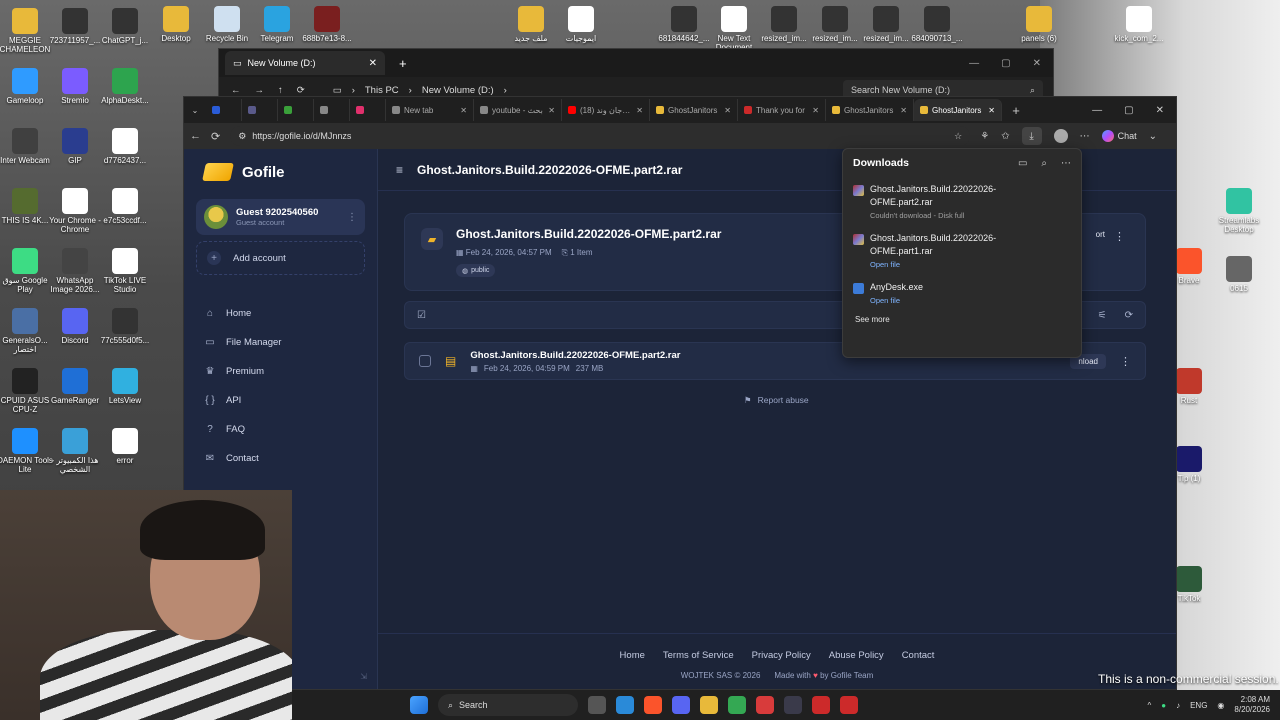 The height and width of the screenshot is (720, 1280). What do you see at coordinates (1039, 24) in the screenshot?
I see `desktop-icon: panels (6)` at bounding box center [1039, 24].